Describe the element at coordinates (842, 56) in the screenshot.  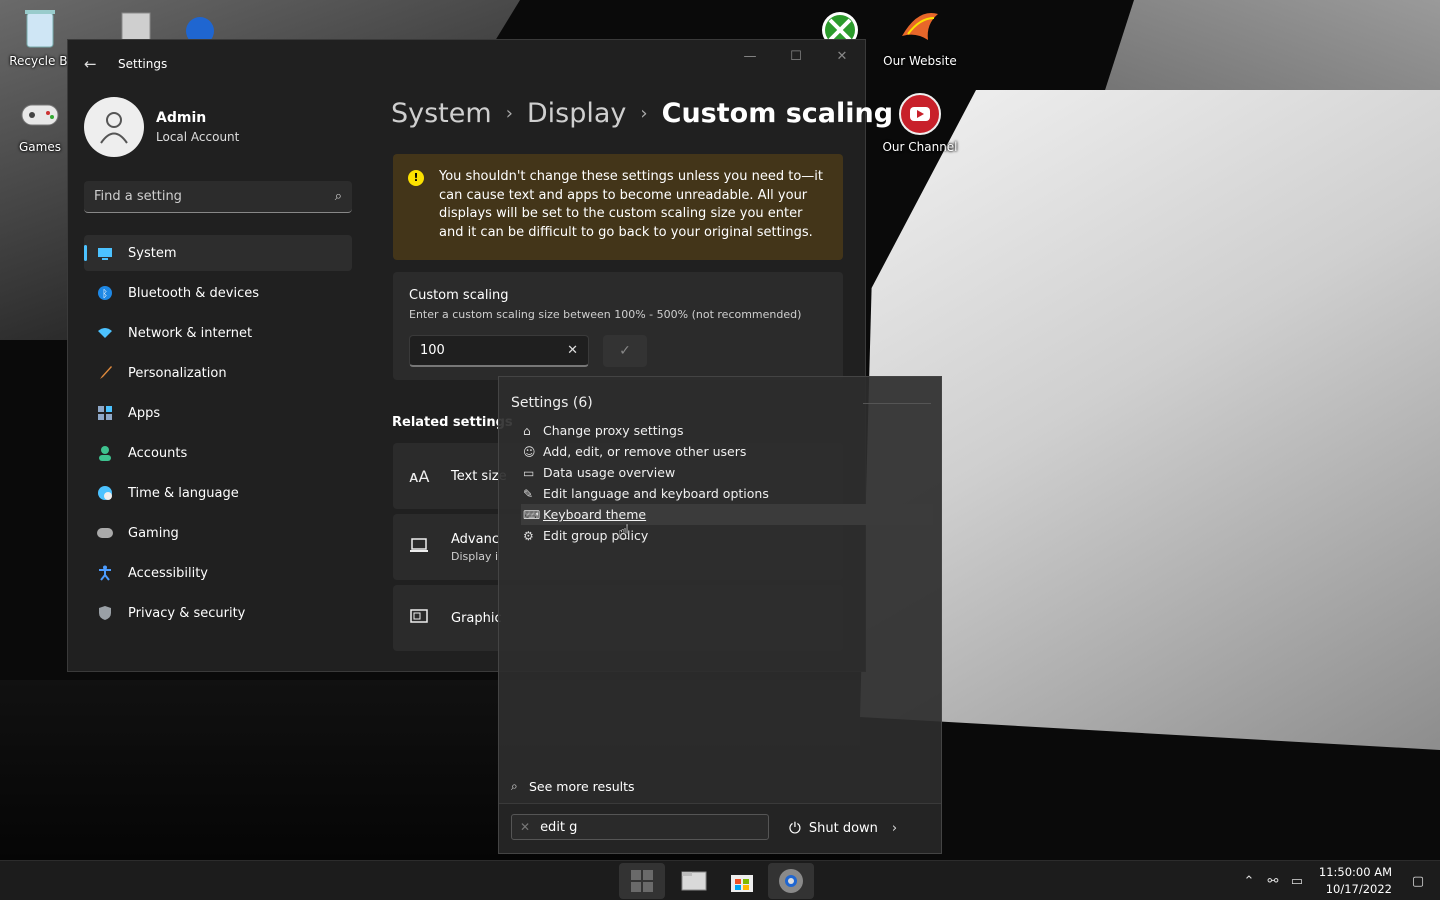
I see `close-button: ✕` at that location.